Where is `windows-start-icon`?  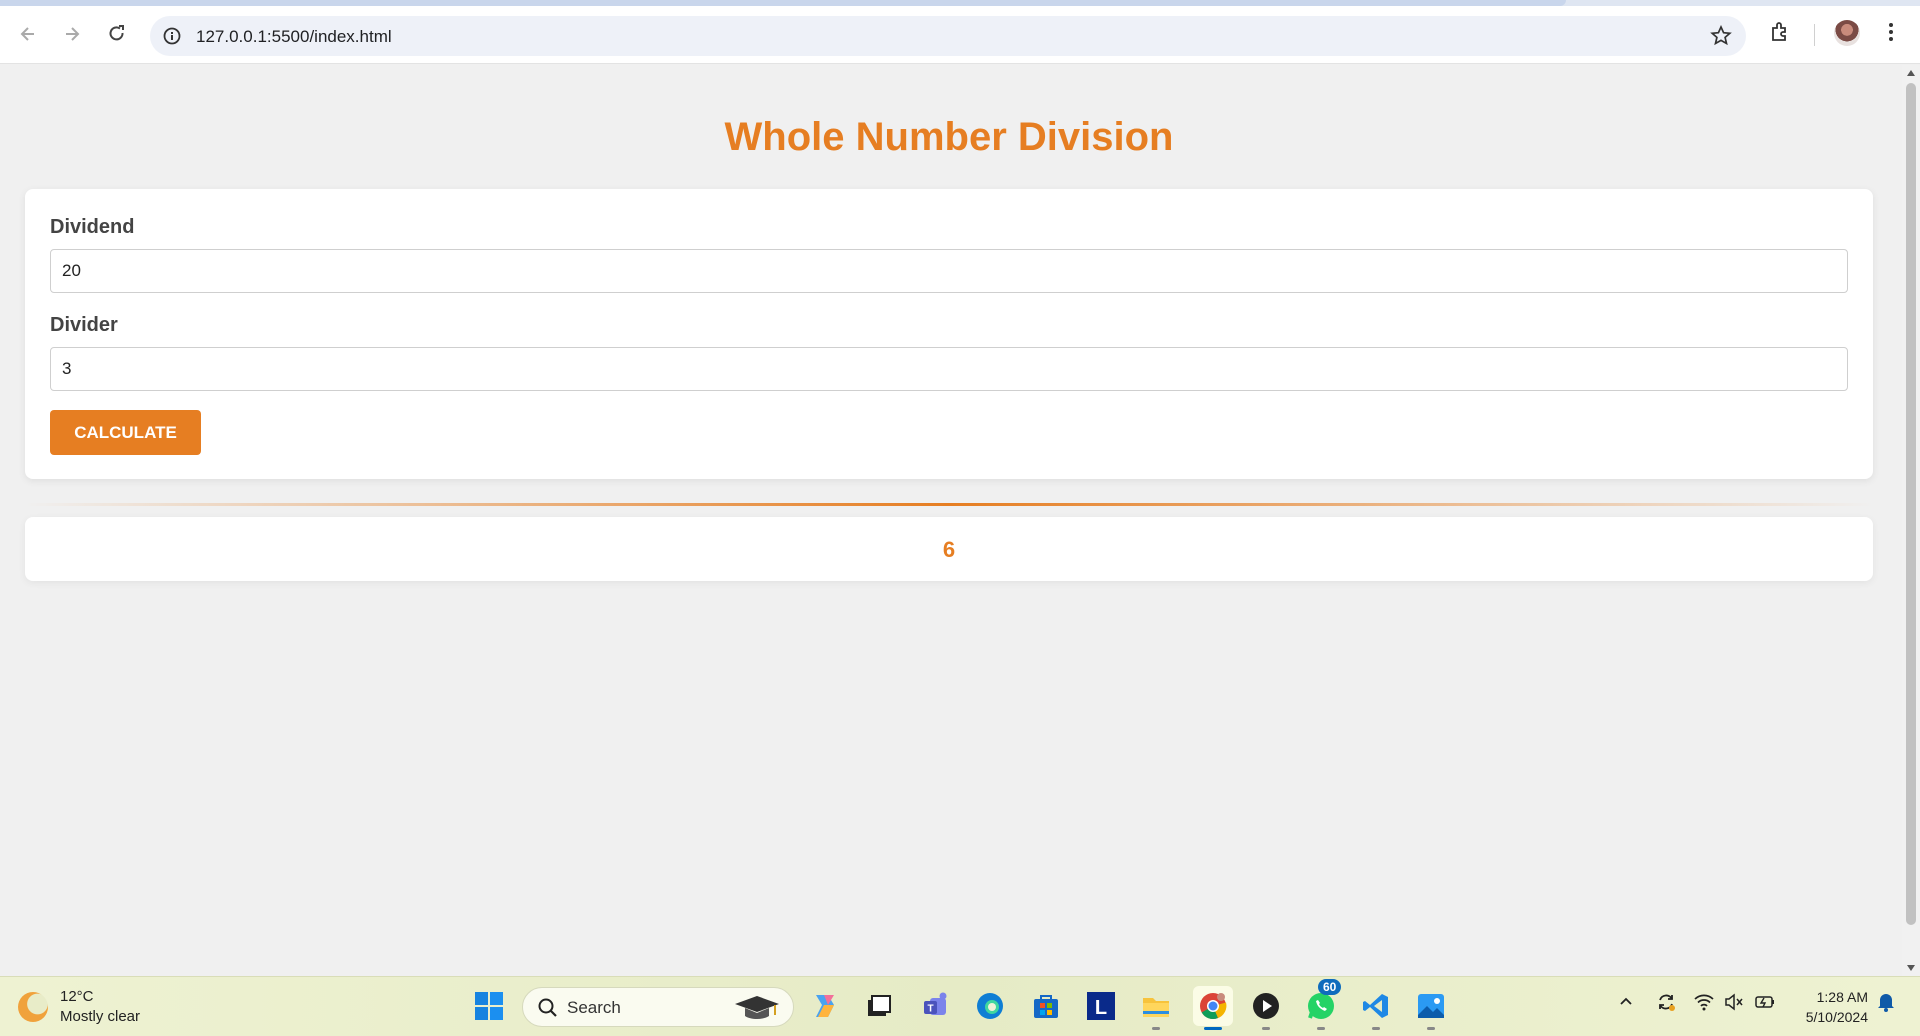 windows-start-icon is located at coordinates (489, 1006).